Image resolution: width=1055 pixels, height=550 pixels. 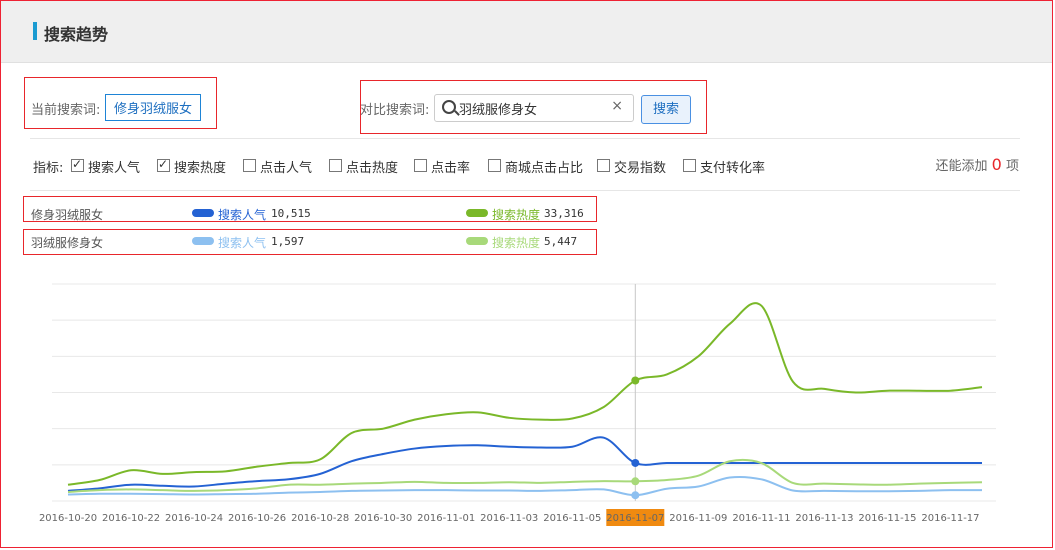 What do you see at coordinates (666, 109) in the screenshot?
I see `search-button: 搜索` at bounding box center [666, 109].